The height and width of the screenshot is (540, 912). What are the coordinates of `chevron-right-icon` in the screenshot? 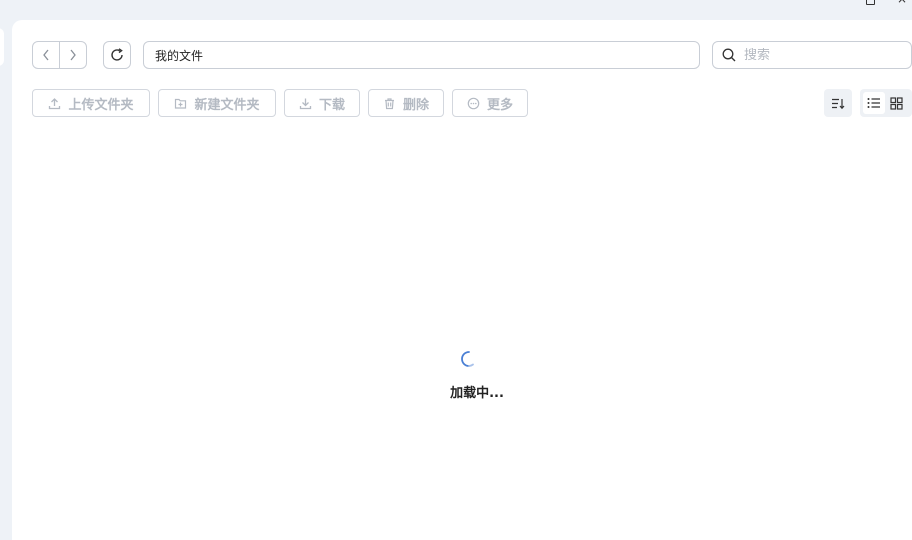 It's located at (73, 55).